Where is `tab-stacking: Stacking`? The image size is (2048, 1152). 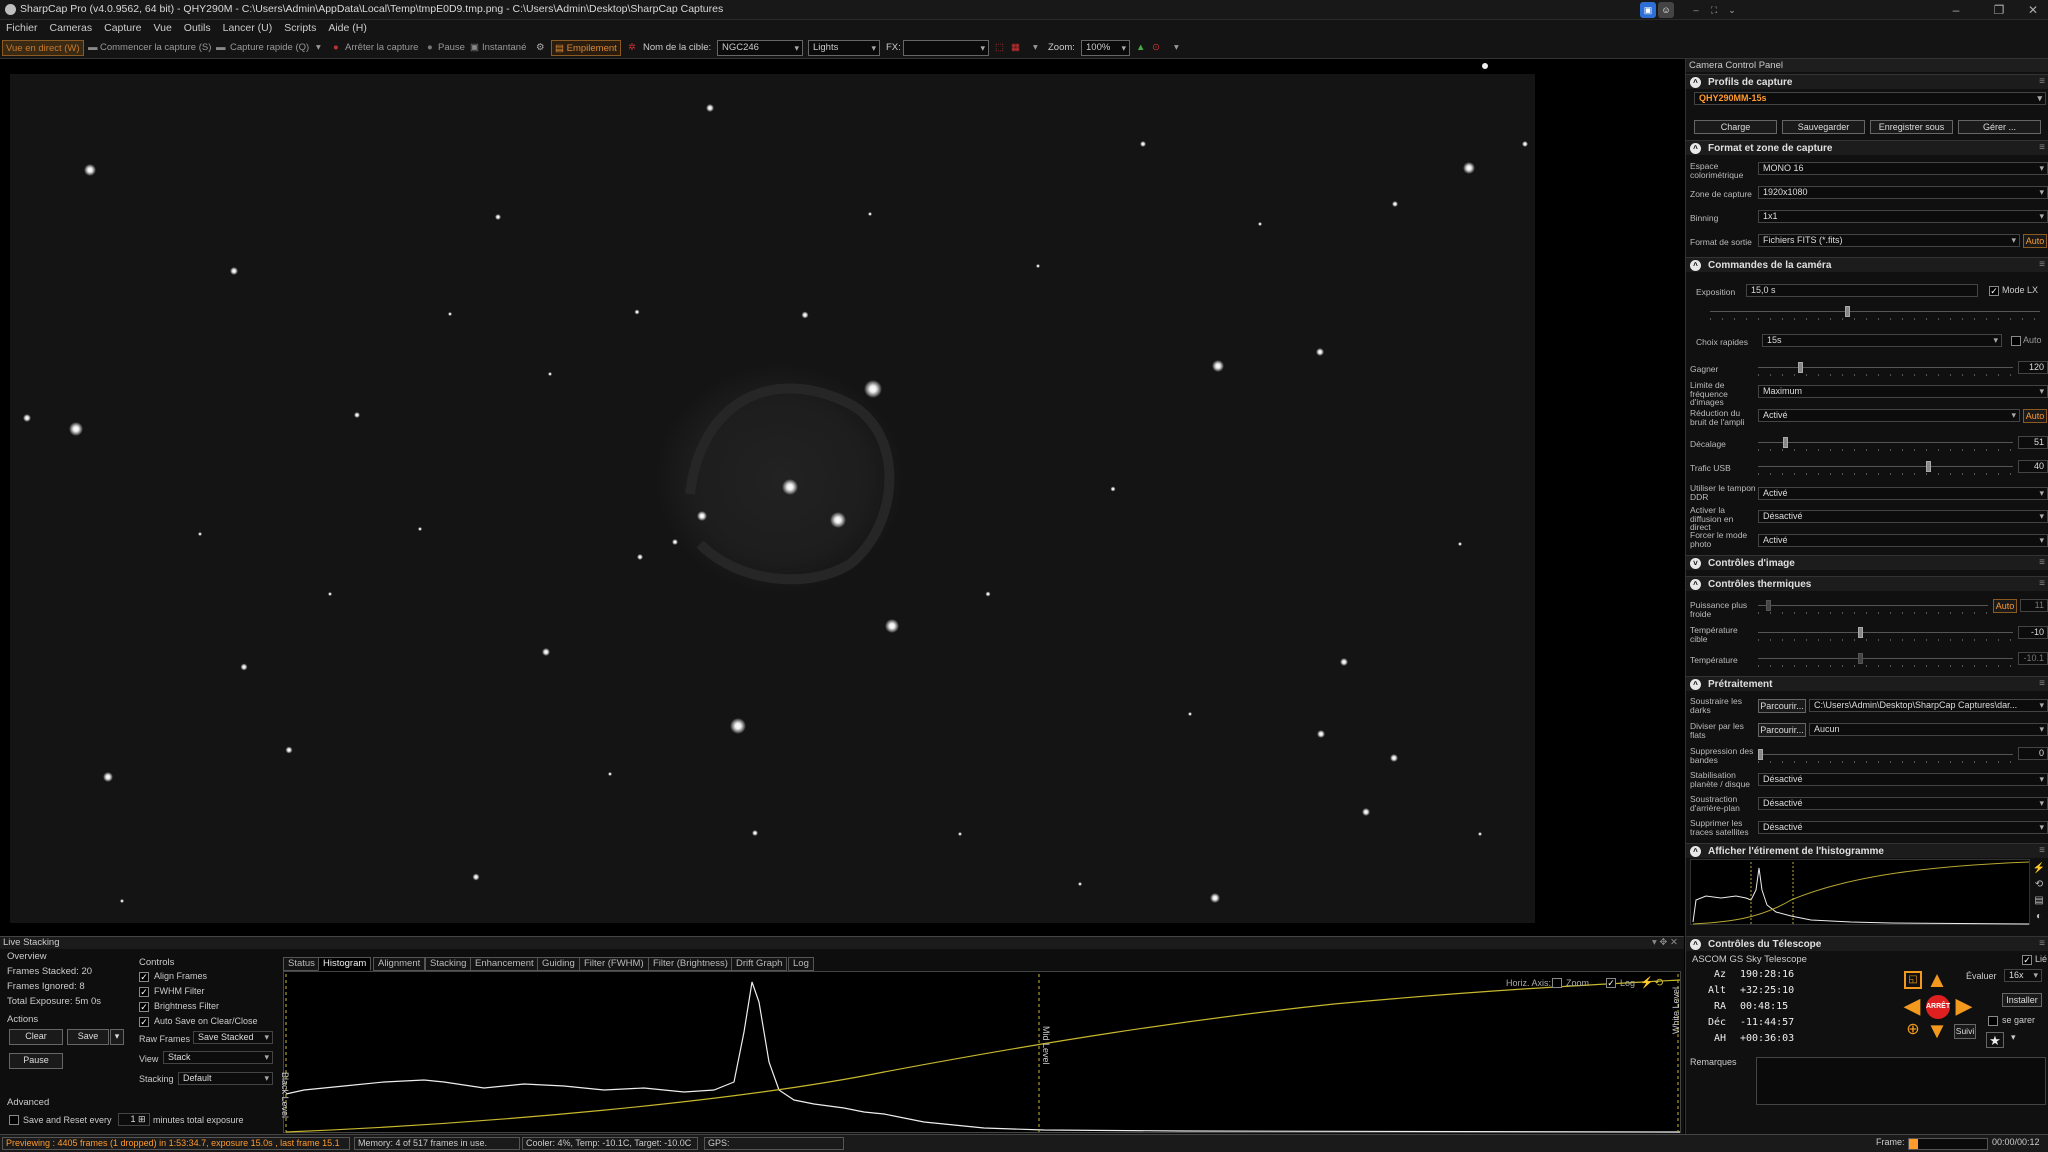
tab-stacking: Stacking is located at coordinates (448, 964).